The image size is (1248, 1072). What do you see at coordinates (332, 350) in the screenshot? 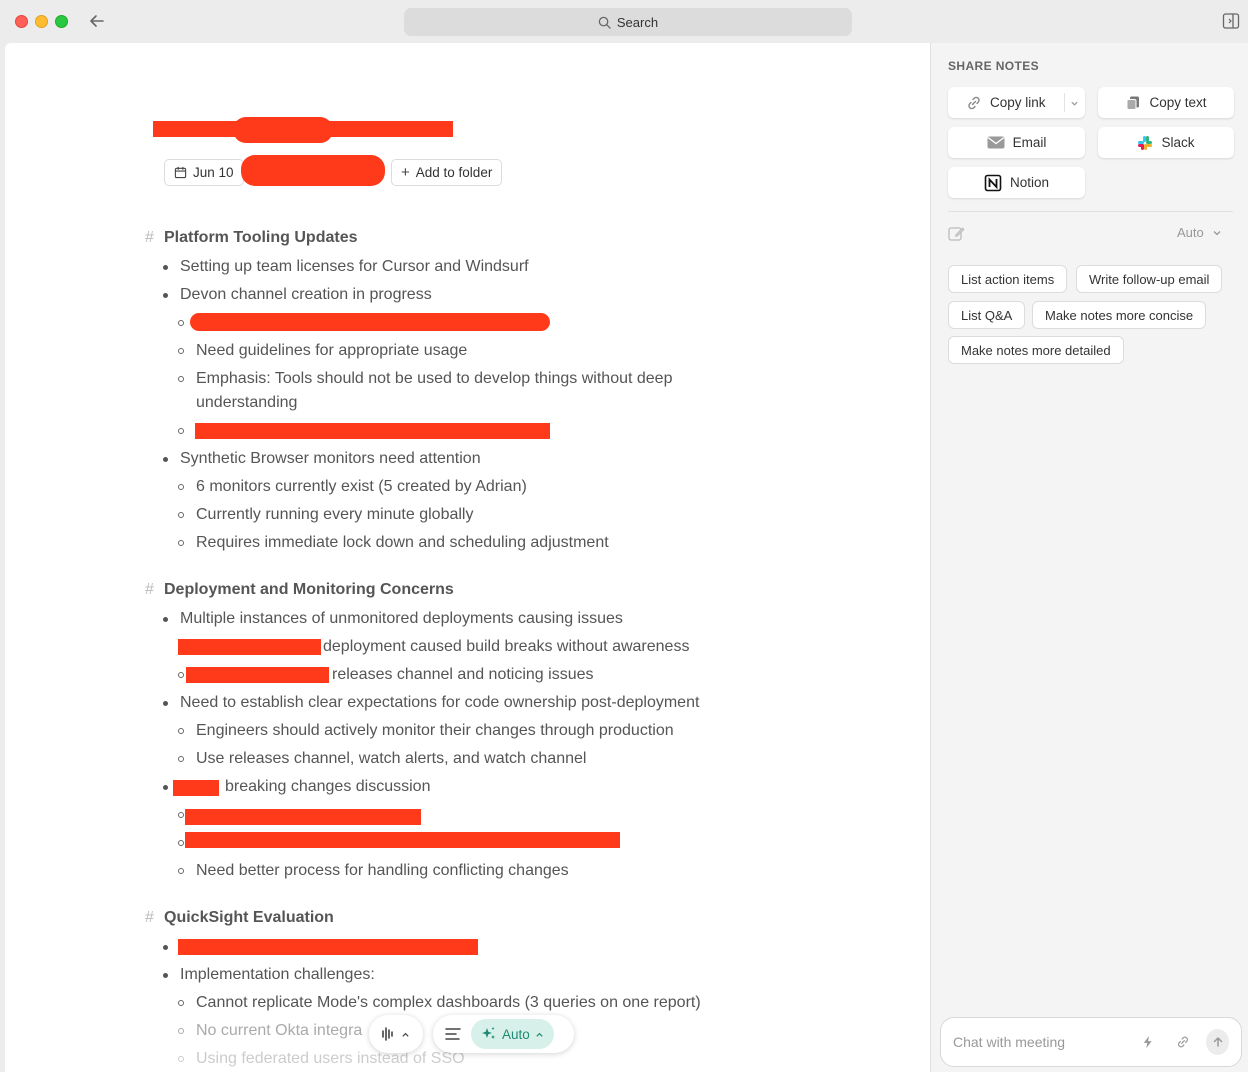
I see `list-item: Need guidelines for appropriate usage` at bounding box center [332, 350].